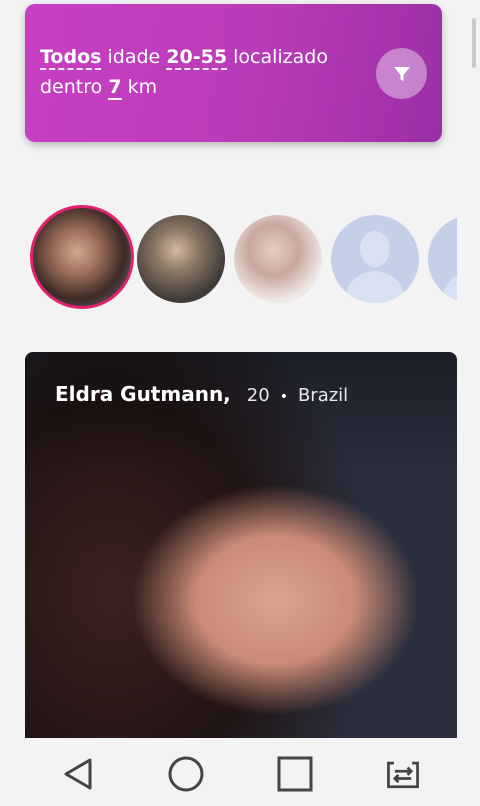 This screenshot has width=480, height=806. Describe the element at coordinates (323, 395) in the screenshot. I see `profile-country: Brazil` at that location.